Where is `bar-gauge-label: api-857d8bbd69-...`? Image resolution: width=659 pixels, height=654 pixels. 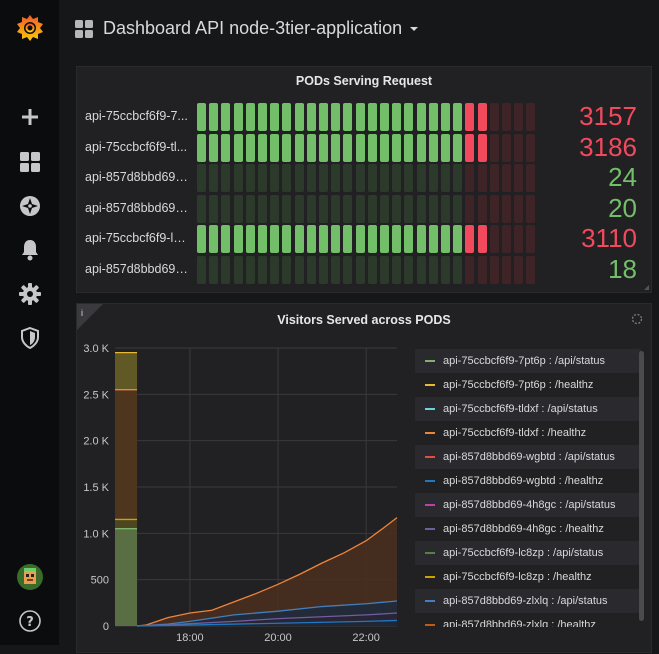
bar-gauge-label: api-857d8bbd69-... is located at coordinates (137, 207).